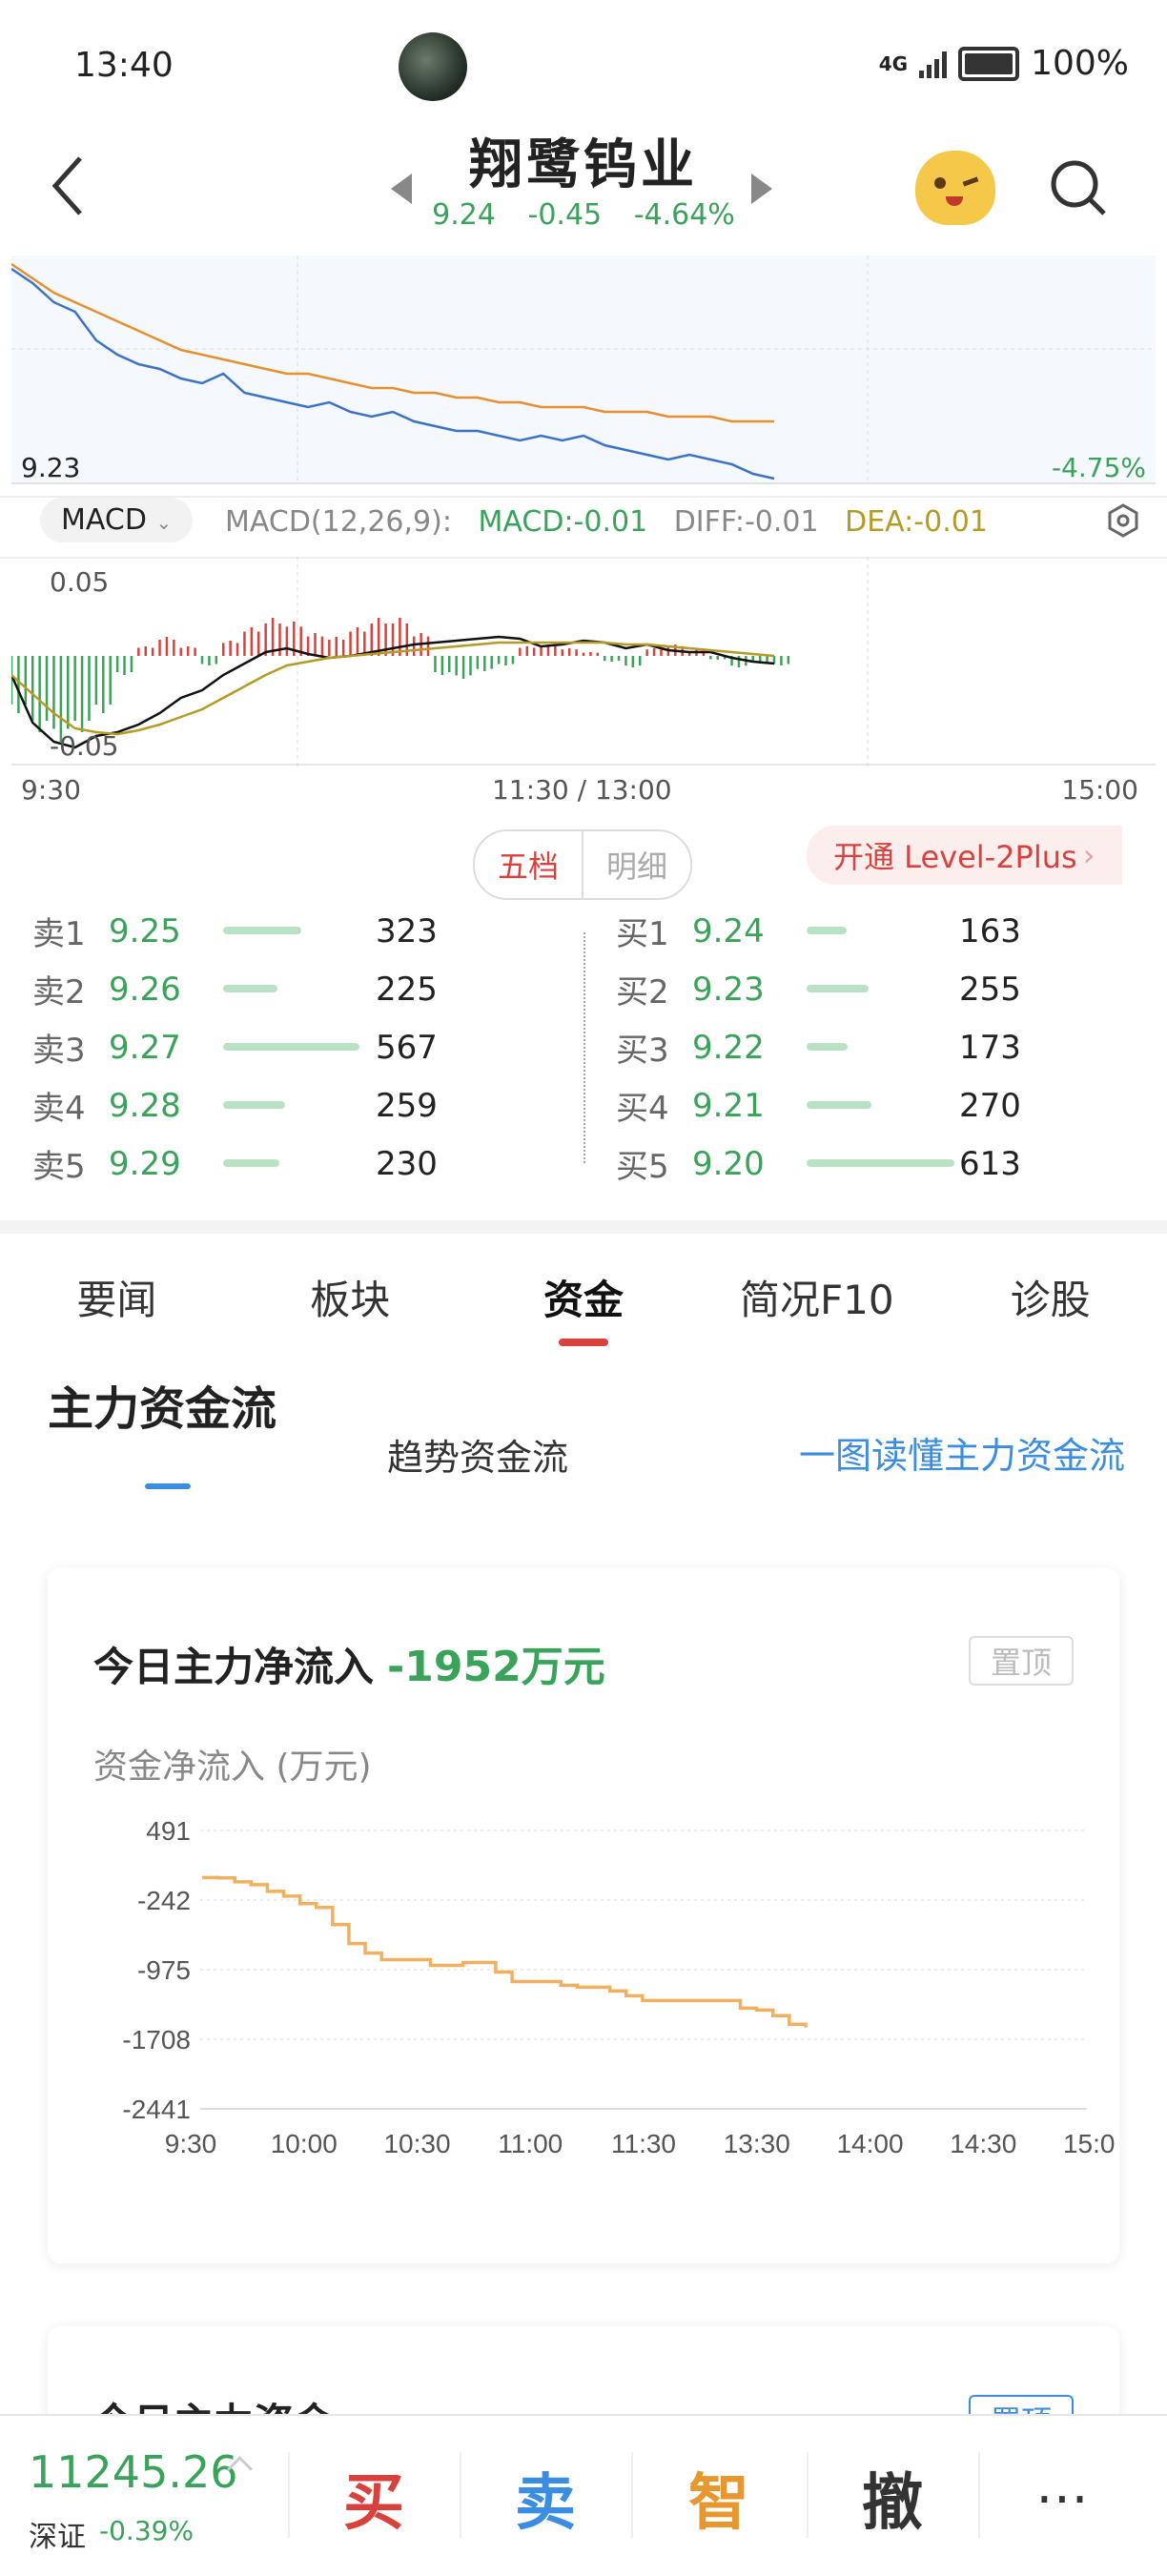  Describe the element at coordinates (990, 1164) in the screenshot. I see `buy-level-volume: 613` at that location.